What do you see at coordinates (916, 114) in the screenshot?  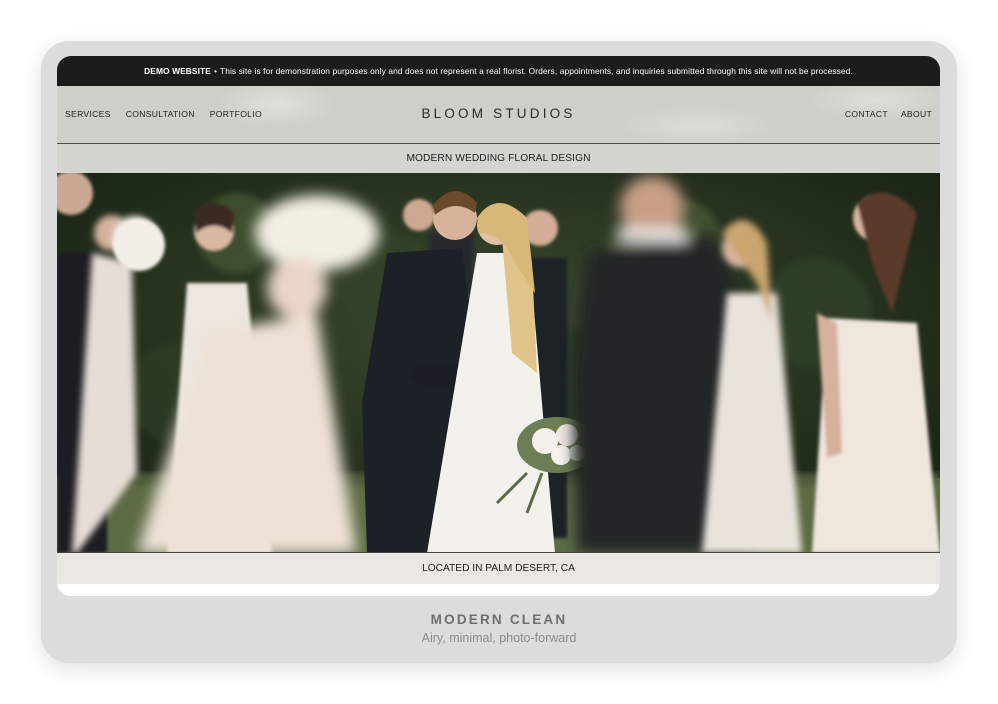 I see `nav-about: ABOUT` at bounding box center [916, 114].